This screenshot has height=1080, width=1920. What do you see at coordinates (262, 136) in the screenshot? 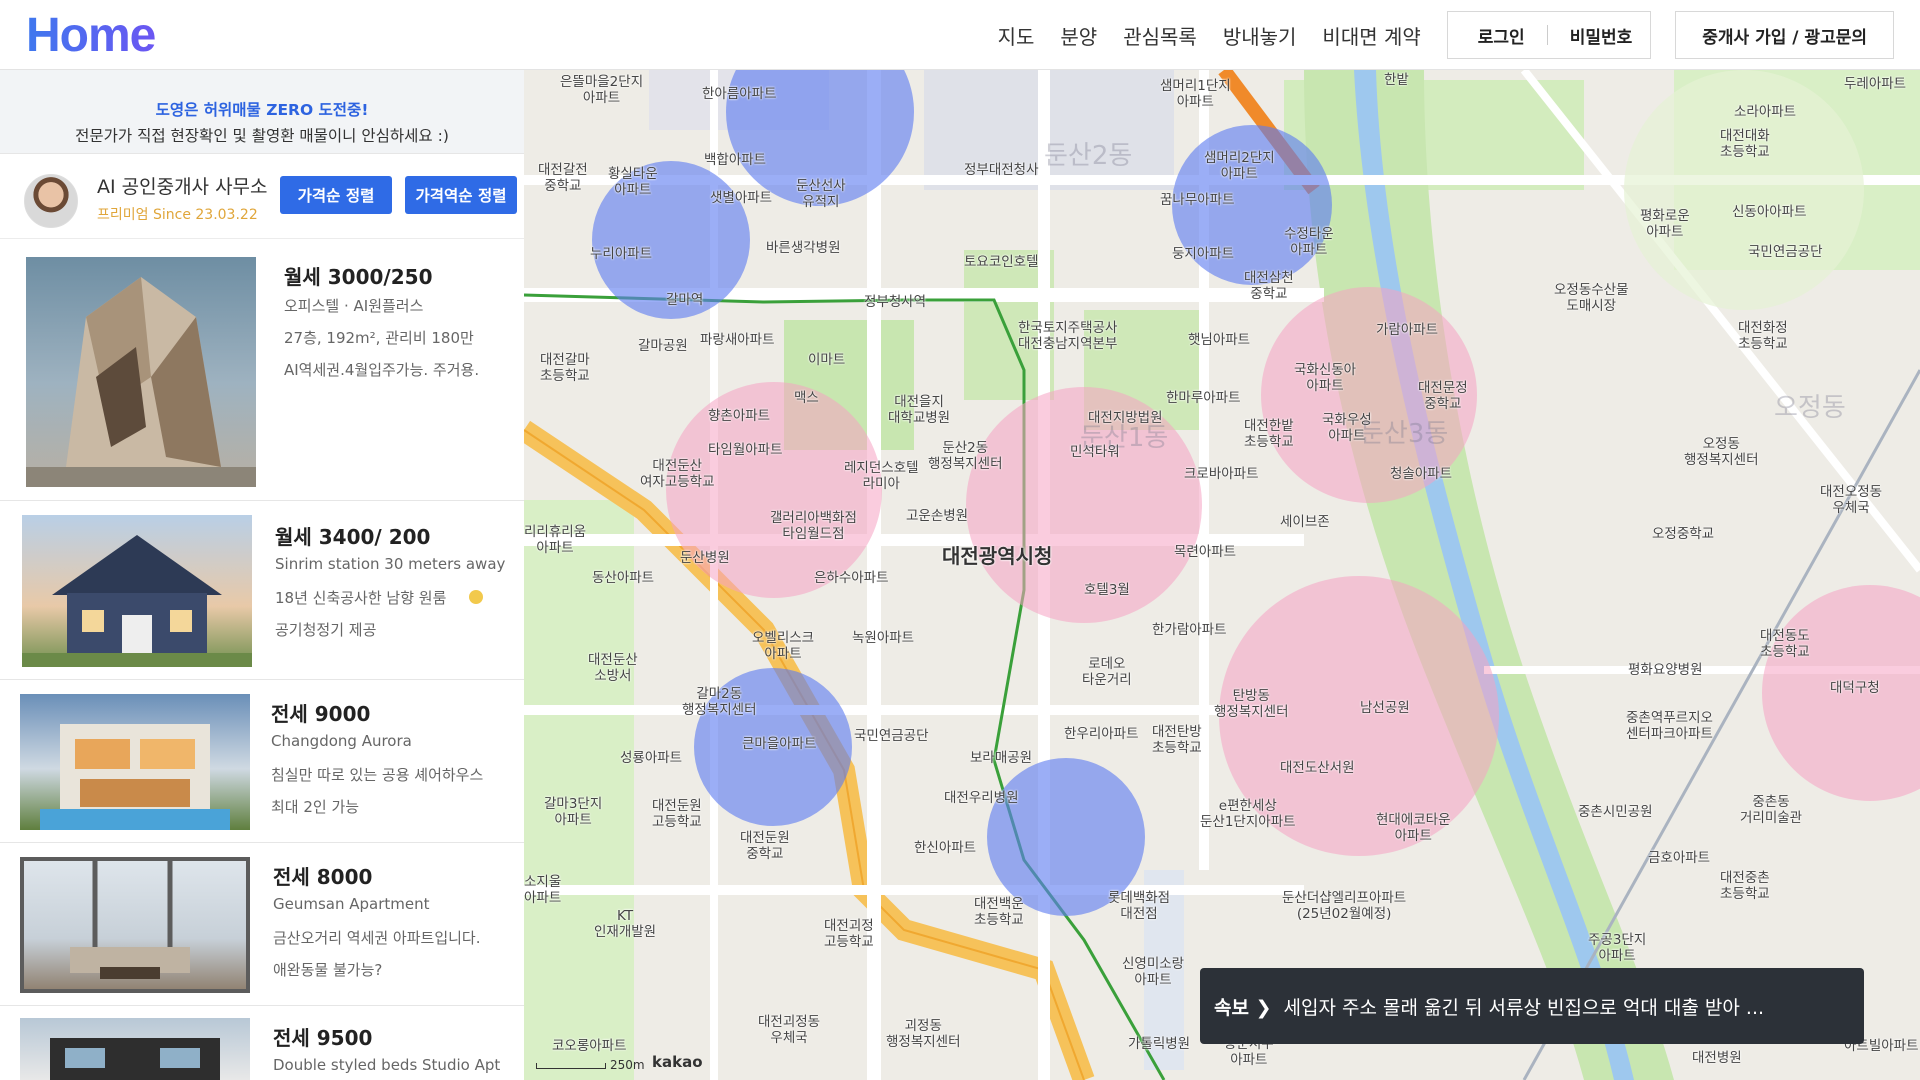
I see `notice-body: 전문가가 직접 현장확인 및 촬영환 매물이니 안심하세요 :)` at bounding box center [262, 136].